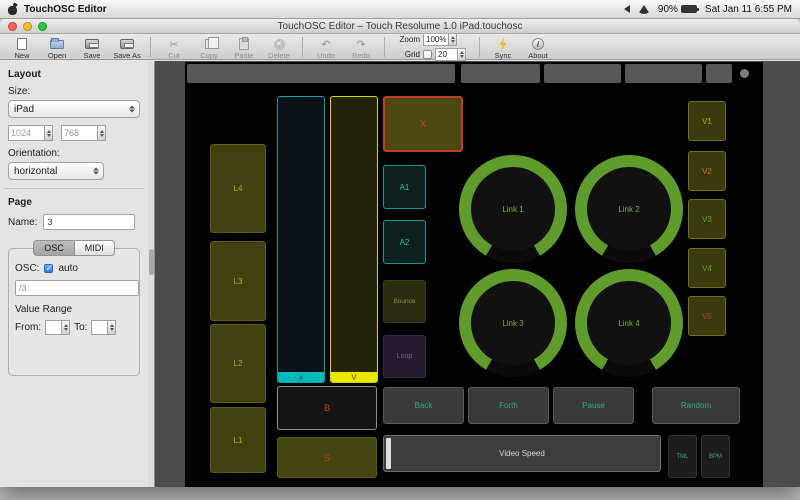 Image resolution: width=800 pixels, height=500 pixels. Describe the element at coordinates (57, 46) in the screenshot. I see `open-button: Open` at that location.